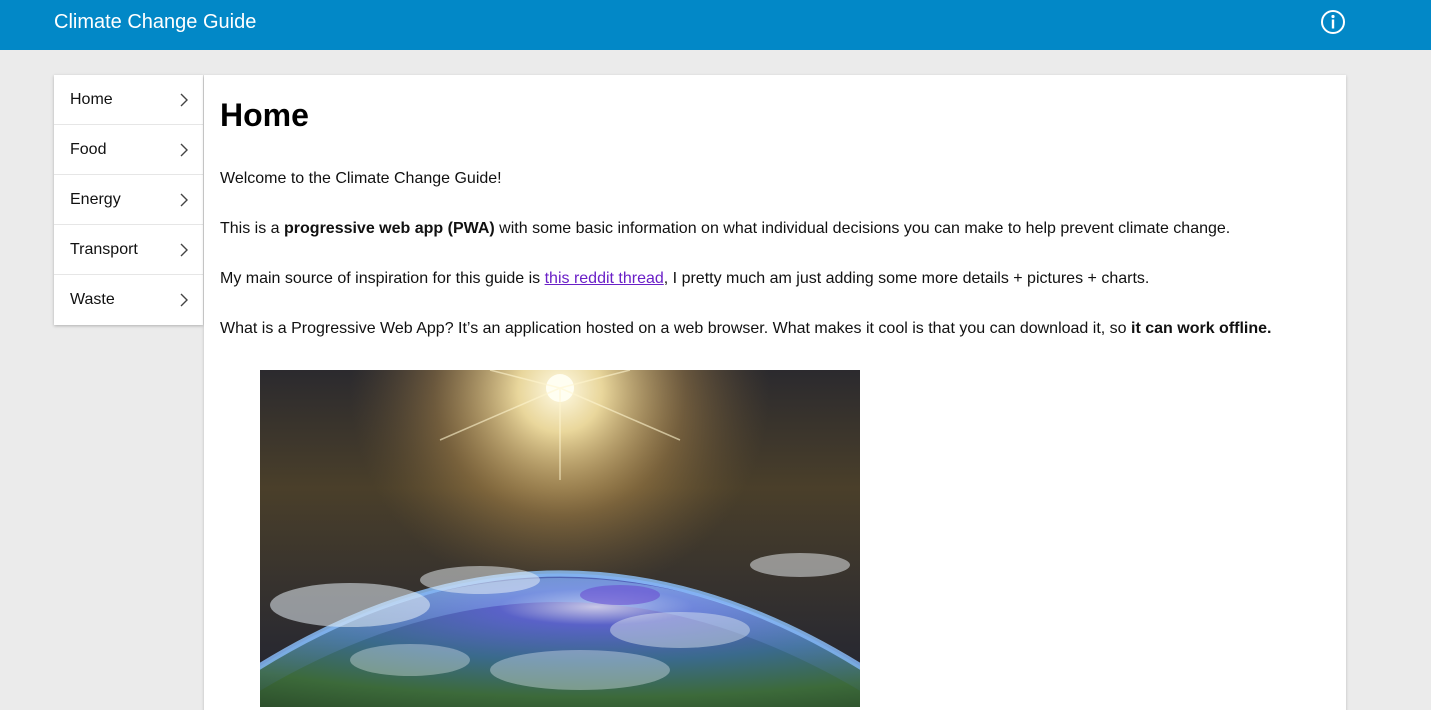 This screenshot has height=710, width=1431. What do you see at coordinates (361, 178) in the screenshot?
I see `welcome-text: Welcome to the Climate Change Guide!` at bounding box center [361, 178].